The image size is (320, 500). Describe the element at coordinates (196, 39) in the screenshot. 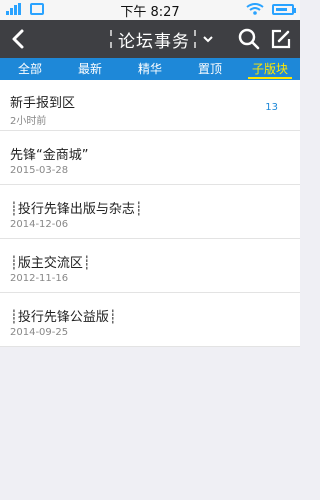

I see `title-right-bar` at that location.